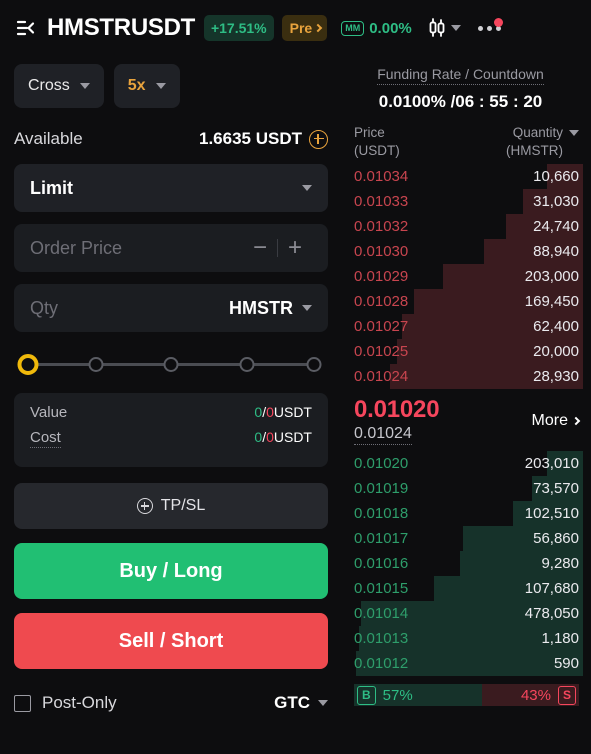 Image resolution: width=591 pixels, height=754 pixels. I want to click on value-amount-sell: 0, so click(270, 412).